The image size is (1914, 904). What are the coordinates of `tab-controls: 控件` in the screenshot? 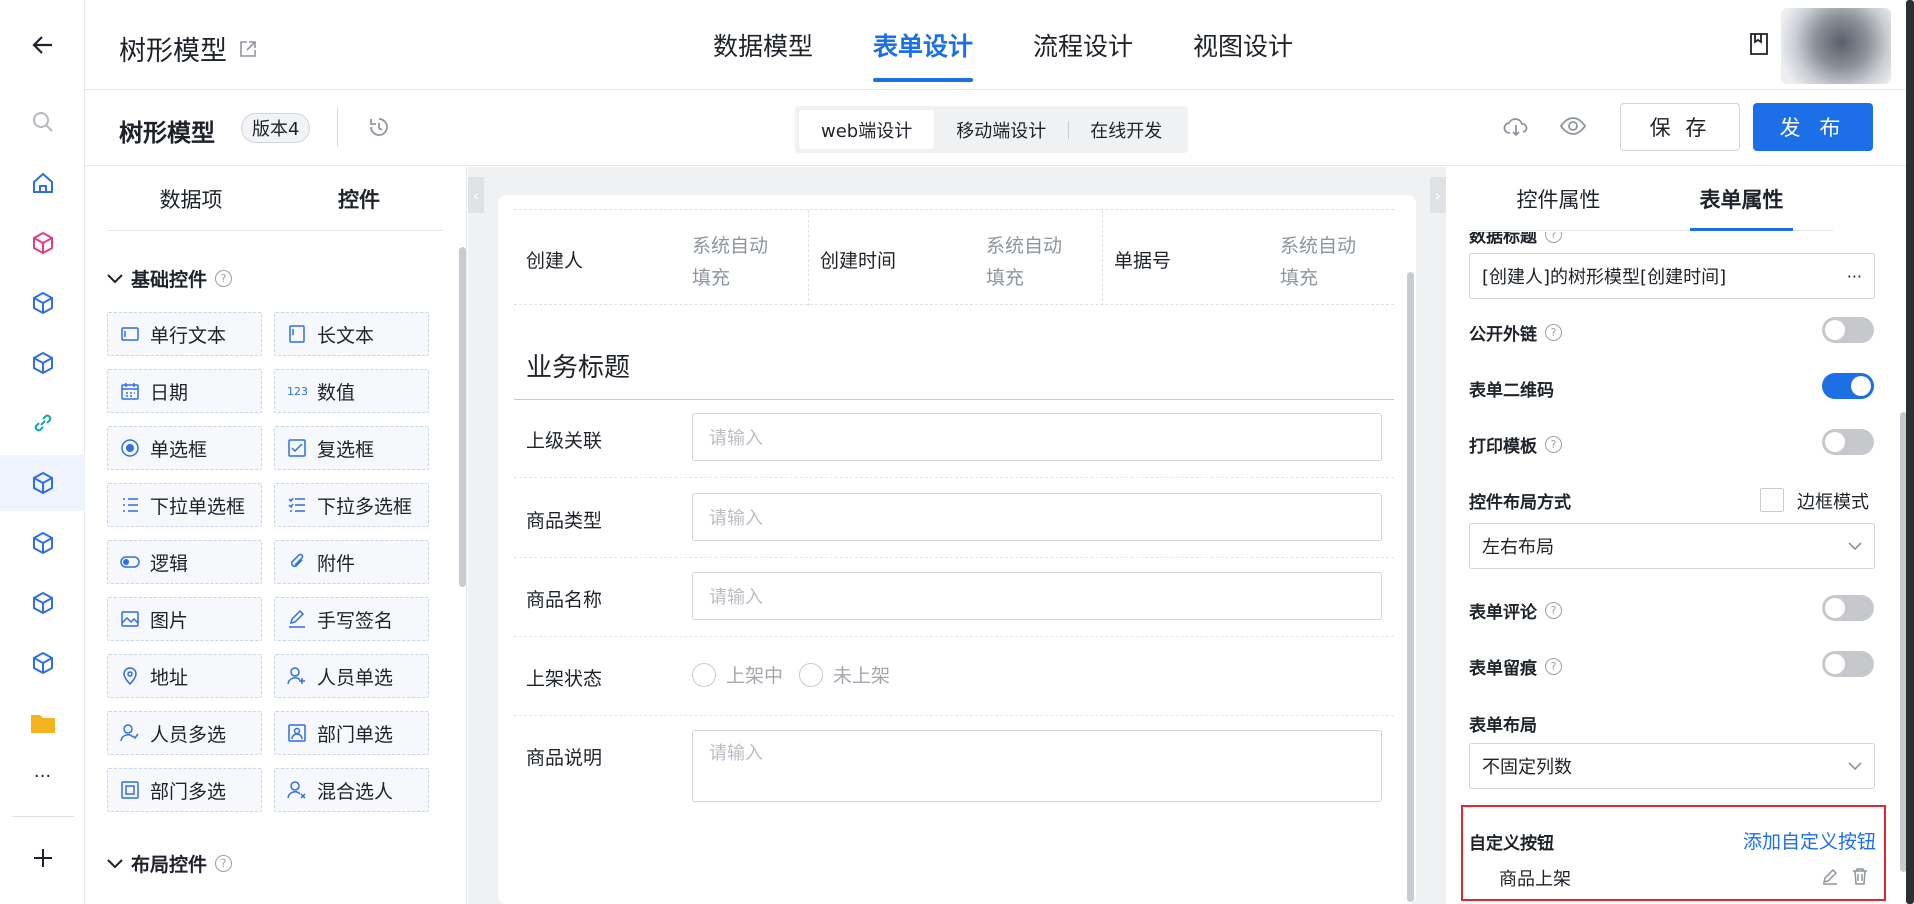 It's located at (359, 198).